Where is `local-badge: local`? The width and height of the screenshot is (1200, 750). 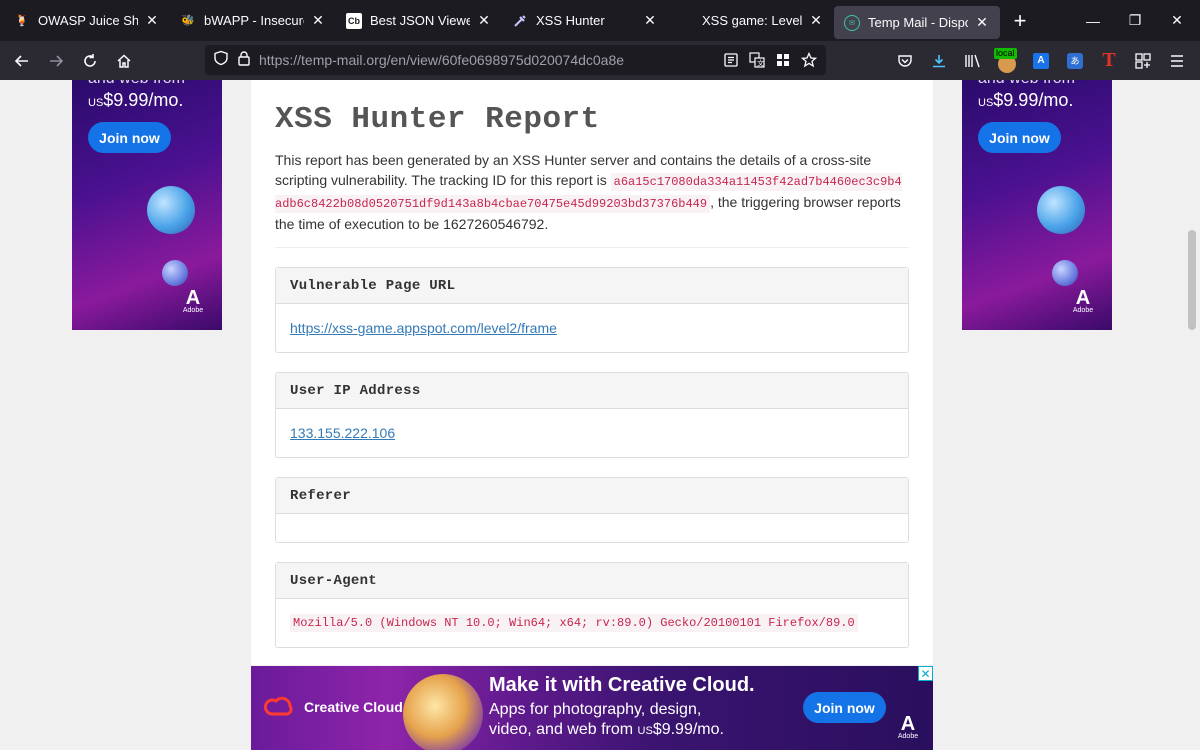 local-badge: local is located at coordinates (1005, 53).